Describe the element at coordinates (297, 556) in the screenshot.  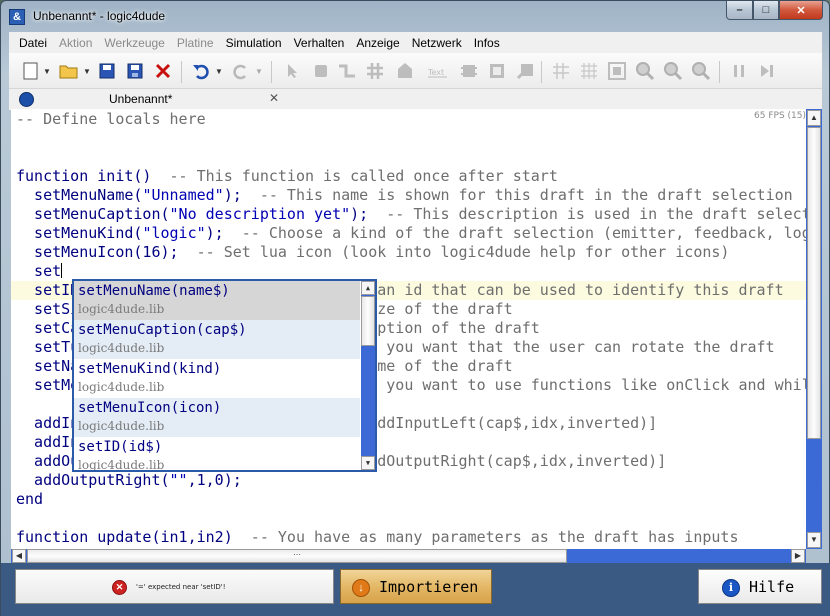
I see `h-scroll-thumb: ⋯` at that location.